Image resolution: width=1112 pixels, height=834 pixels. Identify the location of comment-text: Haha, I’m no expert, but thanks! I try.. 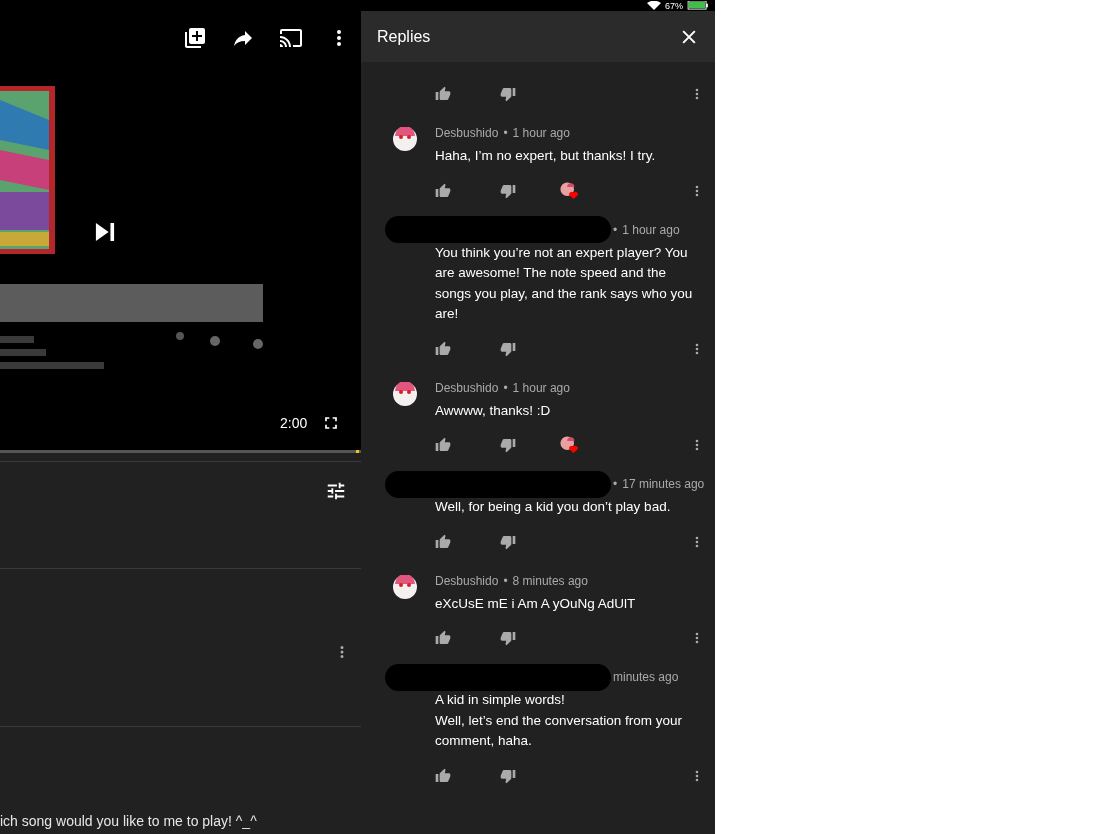
(546, 156).